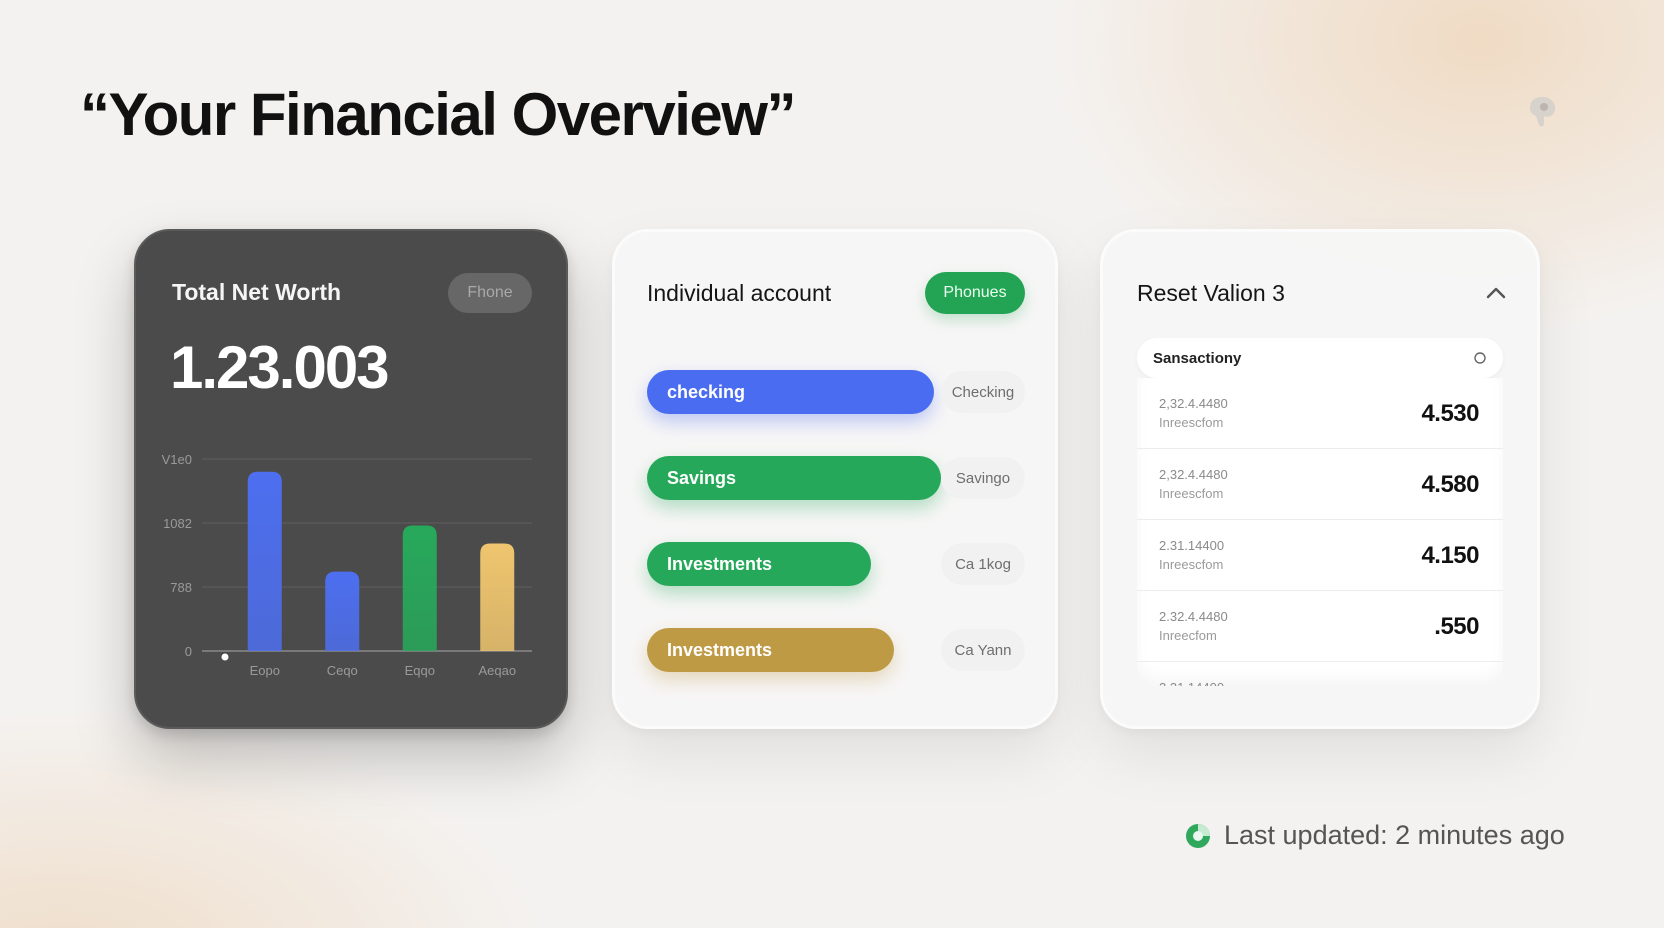 The width and height of the screenshot is (1664, 928). What do you see at coordinates (188, 651) in the screenshot?
I see `chart-ytick-label: 0` at bounding box center [188, 651].